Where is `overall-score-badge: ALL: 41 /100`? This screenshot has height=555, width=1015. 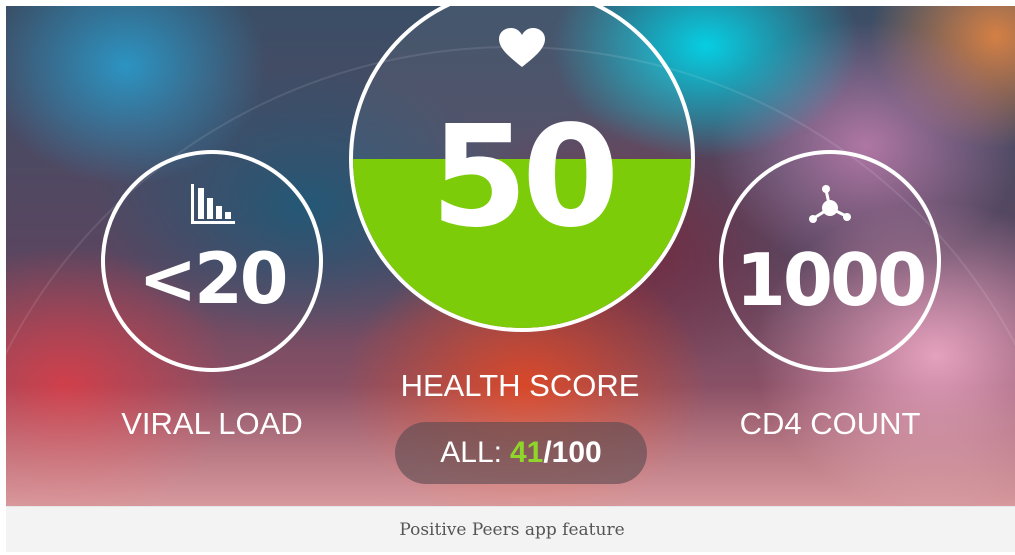 overall-score-badge: ALL: 41 /100 is located at coordinates (521, 453).